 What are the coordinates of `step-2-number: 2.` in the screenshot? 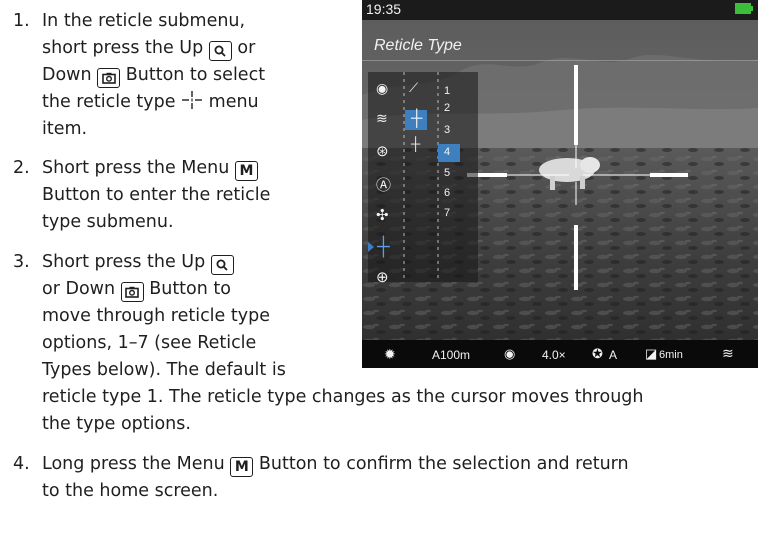 It's located at (21, 168).